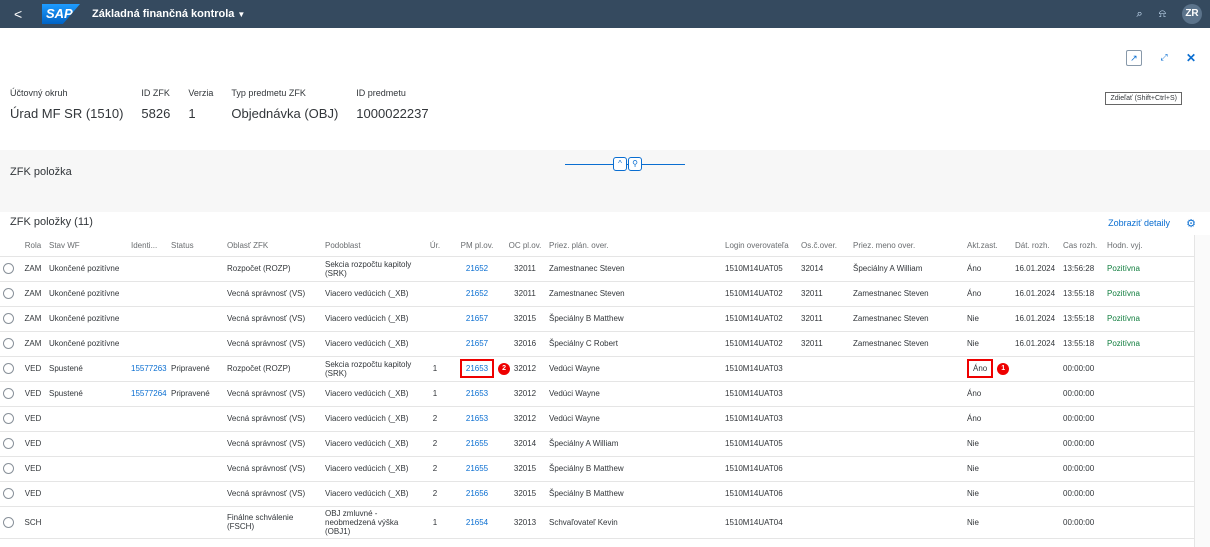  Describe the element at coordinates (525, 246) in the screenshot. I see `column-header: OC pl.ov.` at that location.